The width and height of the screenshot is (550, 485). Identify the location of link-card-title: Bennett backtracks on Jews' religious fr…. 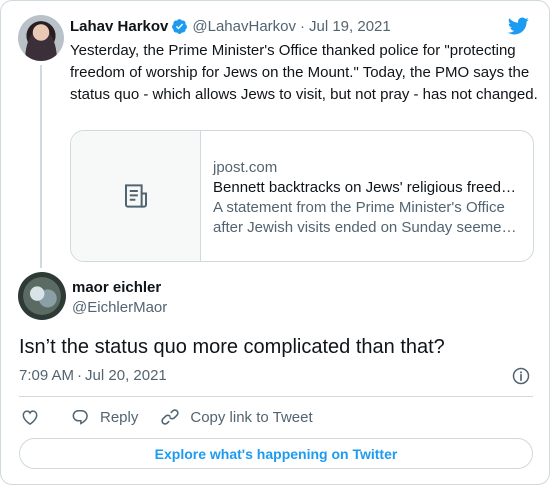
(365, 187).